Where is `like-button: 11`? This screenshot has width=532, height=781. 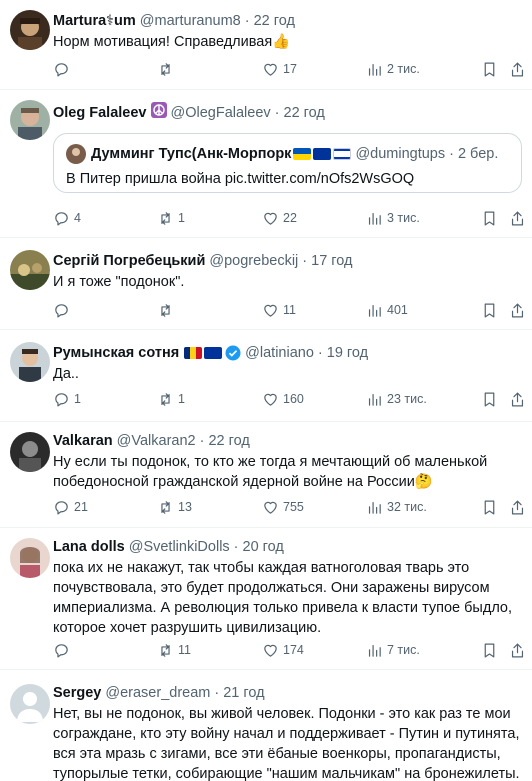
like-button: 11 is located at coordinates (279, 310).